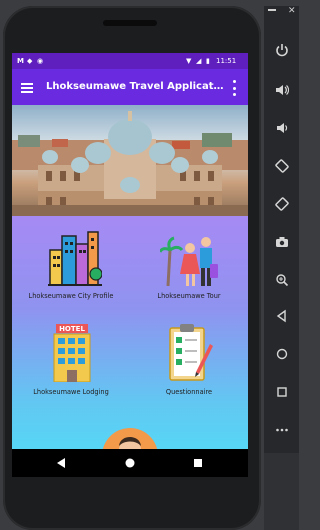 This screenshot has width=320, height=530. What do you see at coordinates (130, 23) in the screenshot?
I see `phone-speaker` at bounding box center [130, 23].